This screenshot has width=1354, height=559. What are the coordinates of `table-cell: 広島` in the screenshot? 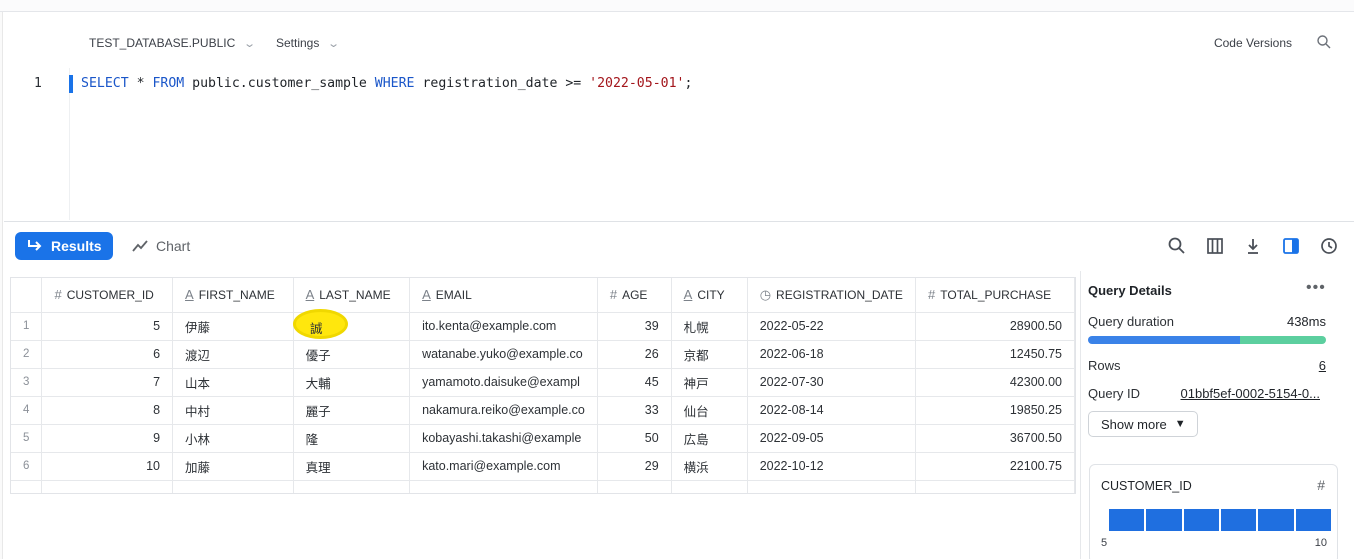 It's located at (709, 438).